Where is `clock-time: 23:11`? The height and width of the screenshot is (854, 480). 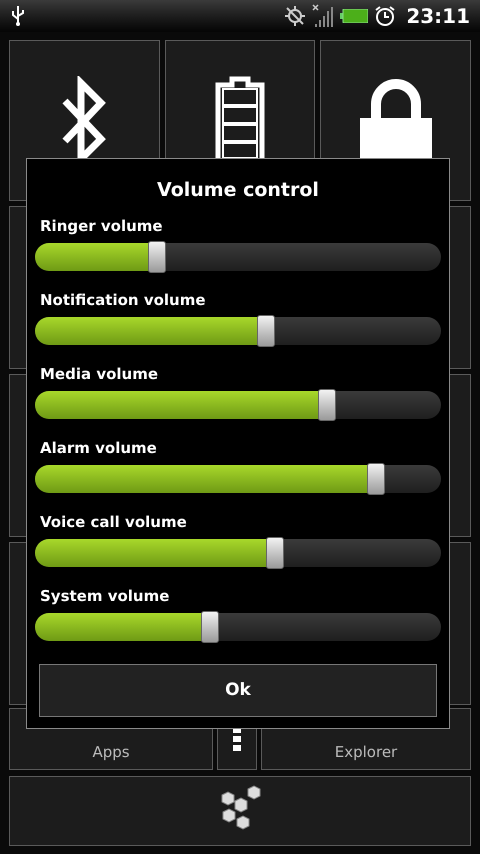 clock-time: 23:11 is located at coordinates (438, 16).